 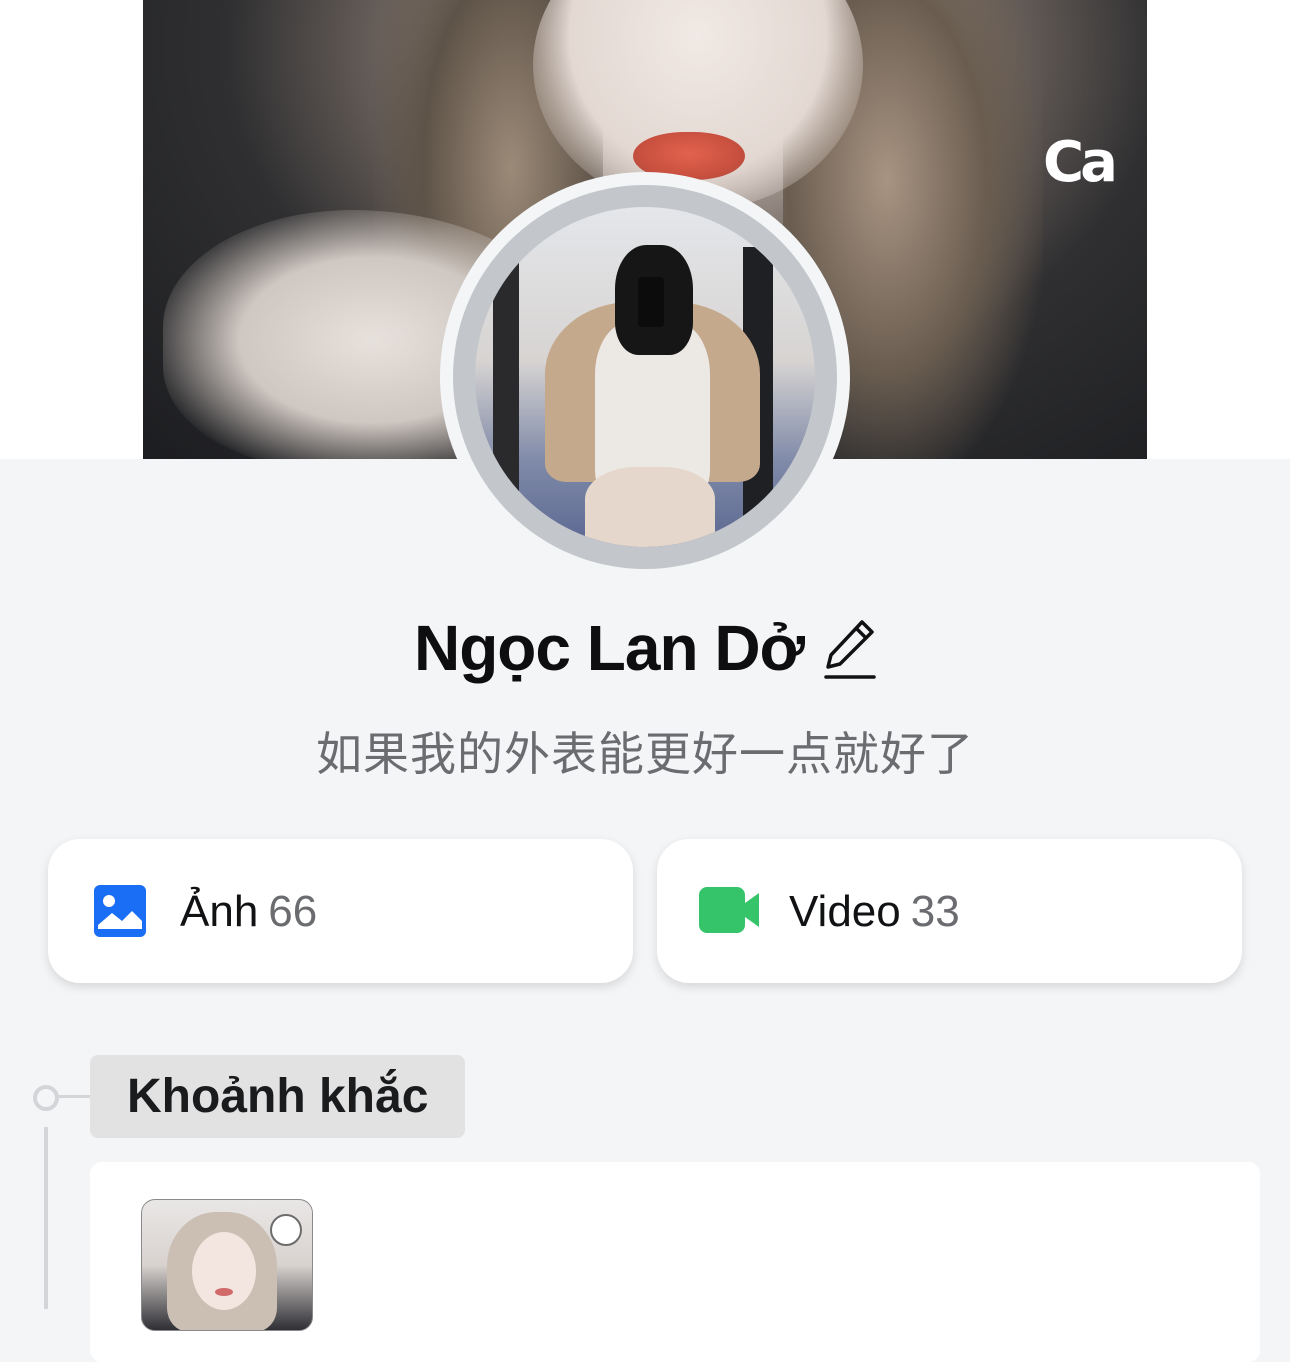 What do you see at coordinates (120, 911) in the screenshot?
I see `image-icon` at bounding box center [120, 911].